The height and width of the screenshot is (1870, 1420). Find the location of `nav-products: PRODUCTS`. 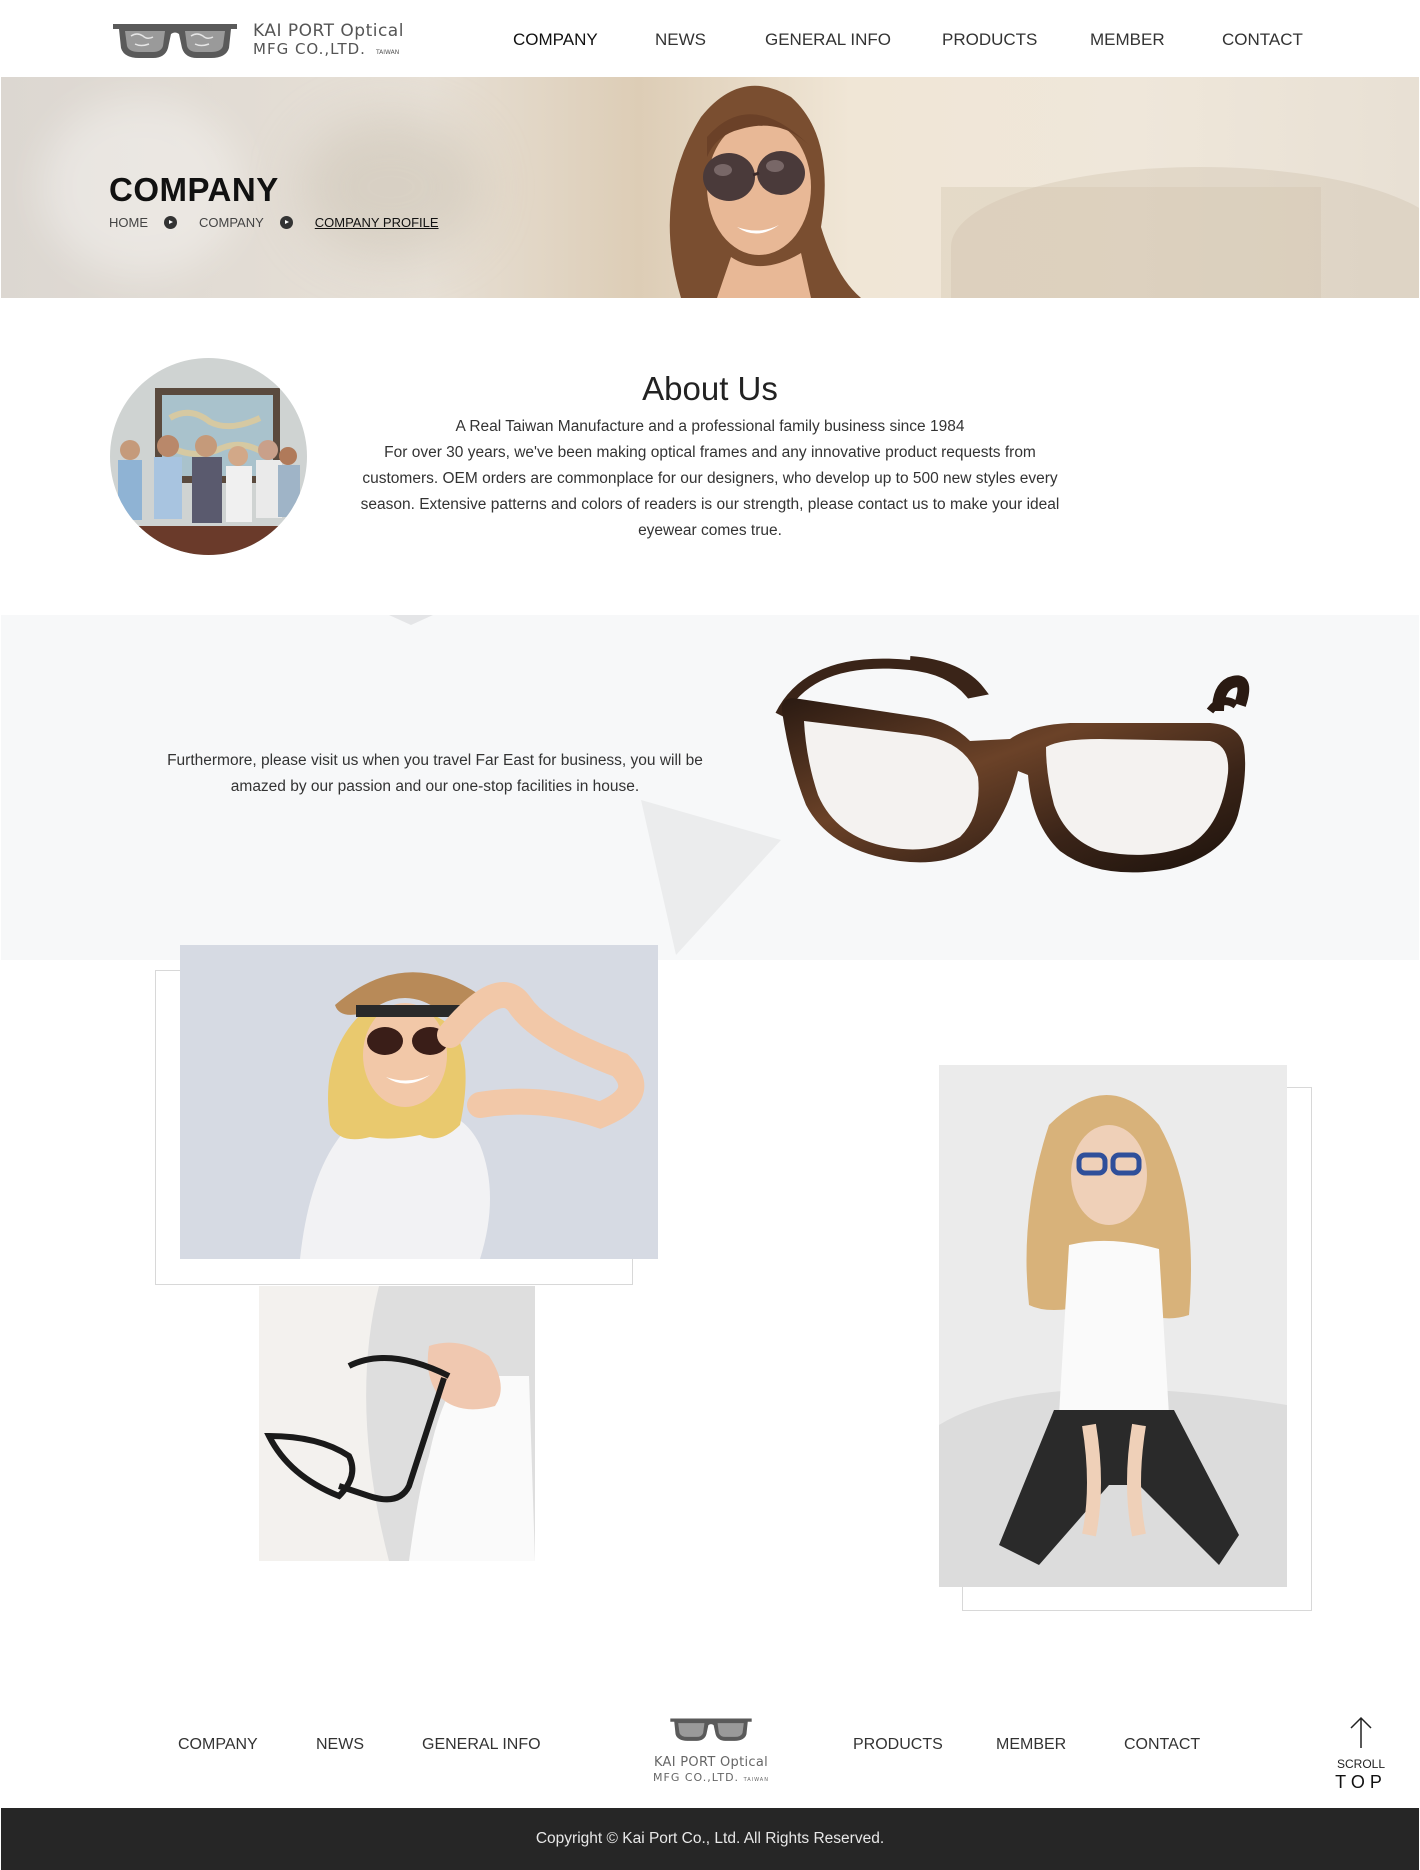

nav-products: PRODUCTS is located at coordinates (989, 40).